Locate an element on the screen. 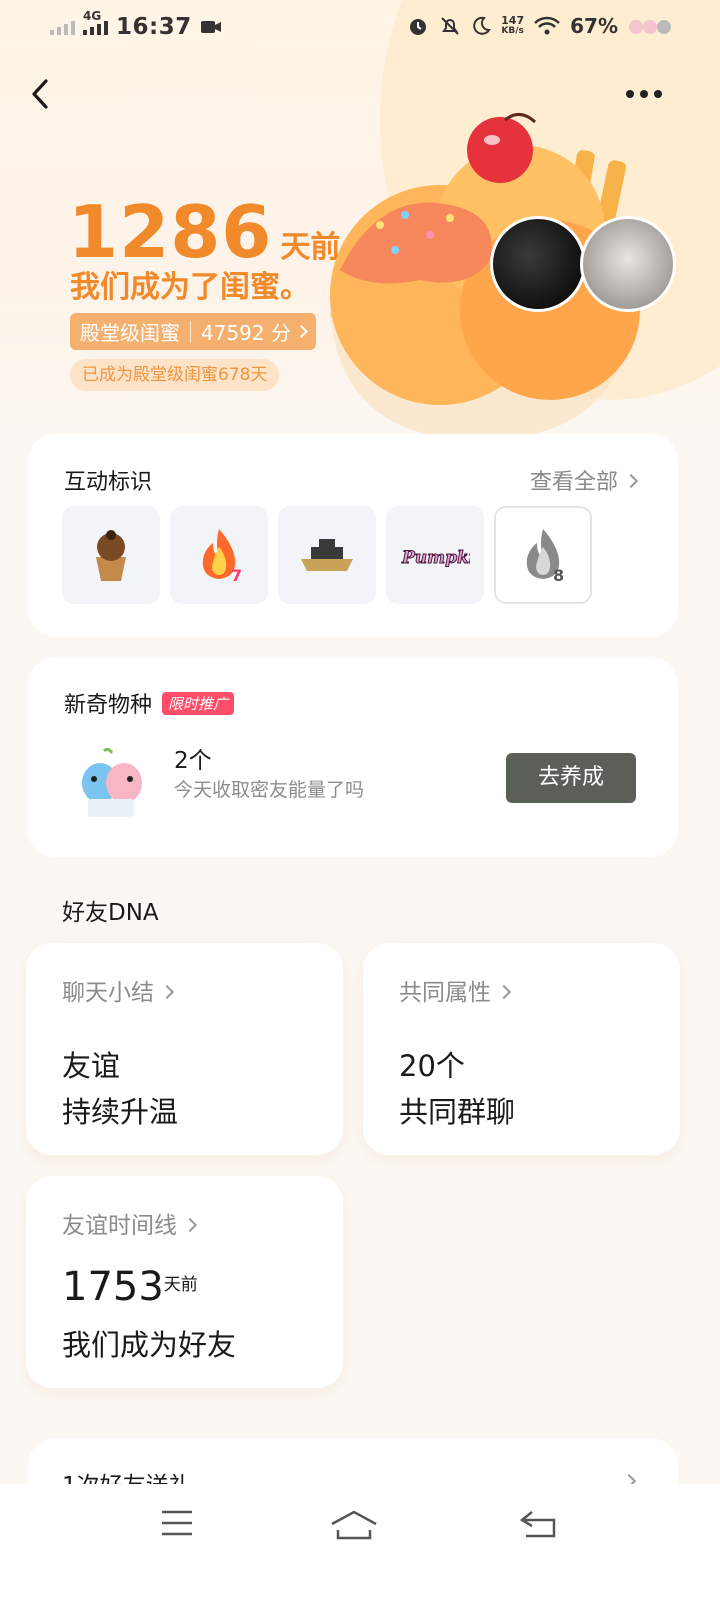  species-count: 2个 is located at coordinates (193, 761).